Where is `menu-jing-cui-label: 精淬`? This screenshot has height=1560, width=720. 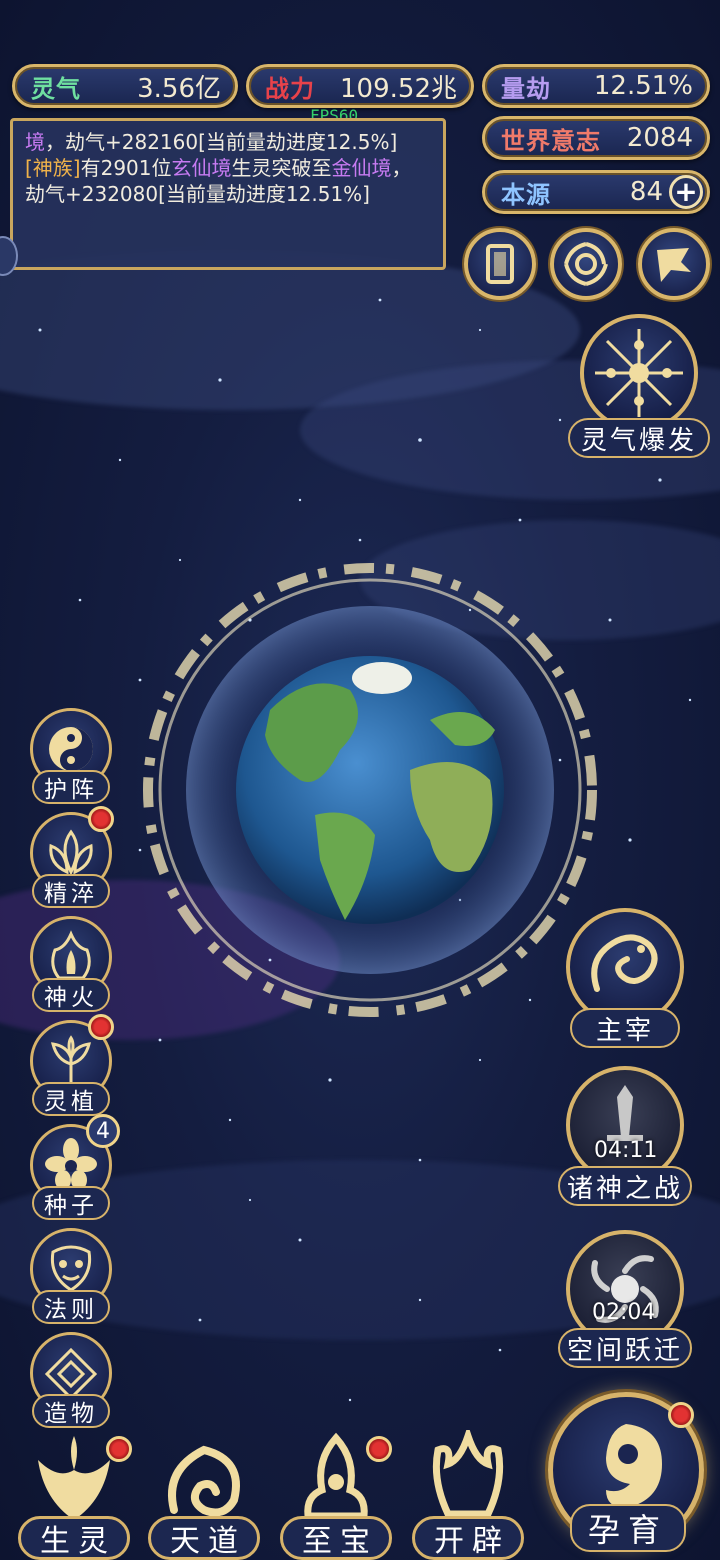 menu-jing-cui-label: 精淬 is located at coordinates (71, 891).